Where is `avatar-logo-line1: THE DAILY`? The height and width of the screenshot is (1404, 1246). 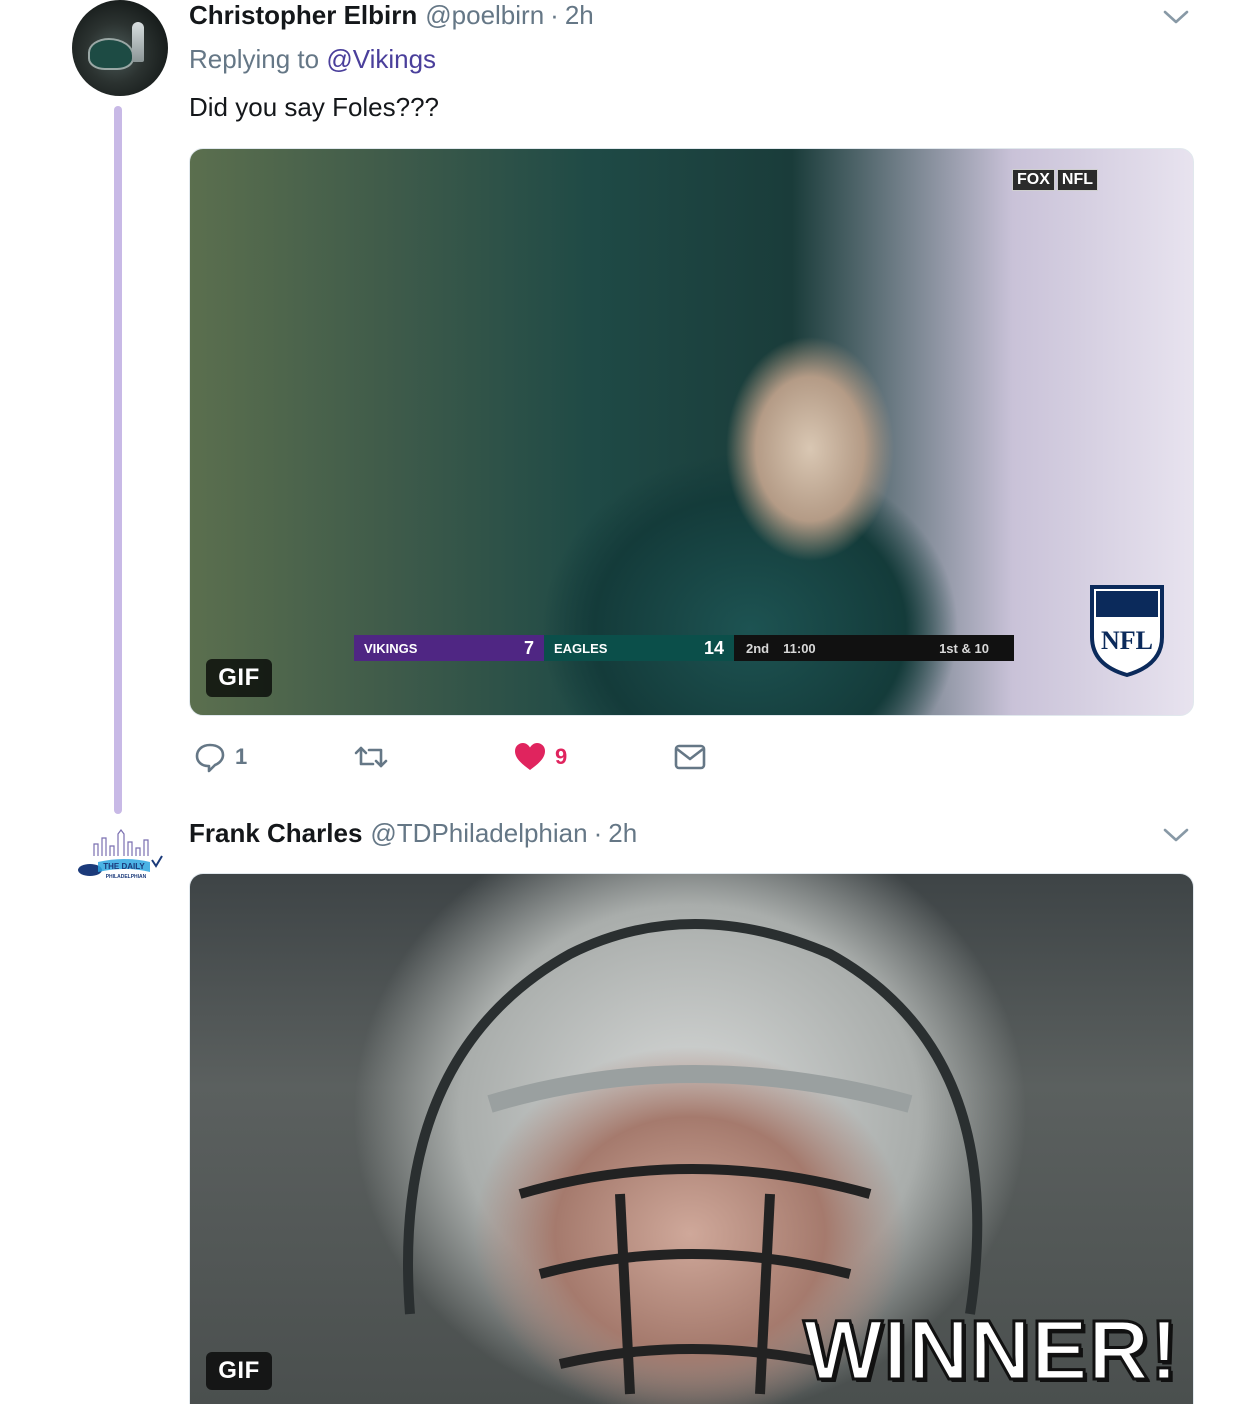 avatar-logo-line1: THE DAILY is located at coordinates (124, 866).